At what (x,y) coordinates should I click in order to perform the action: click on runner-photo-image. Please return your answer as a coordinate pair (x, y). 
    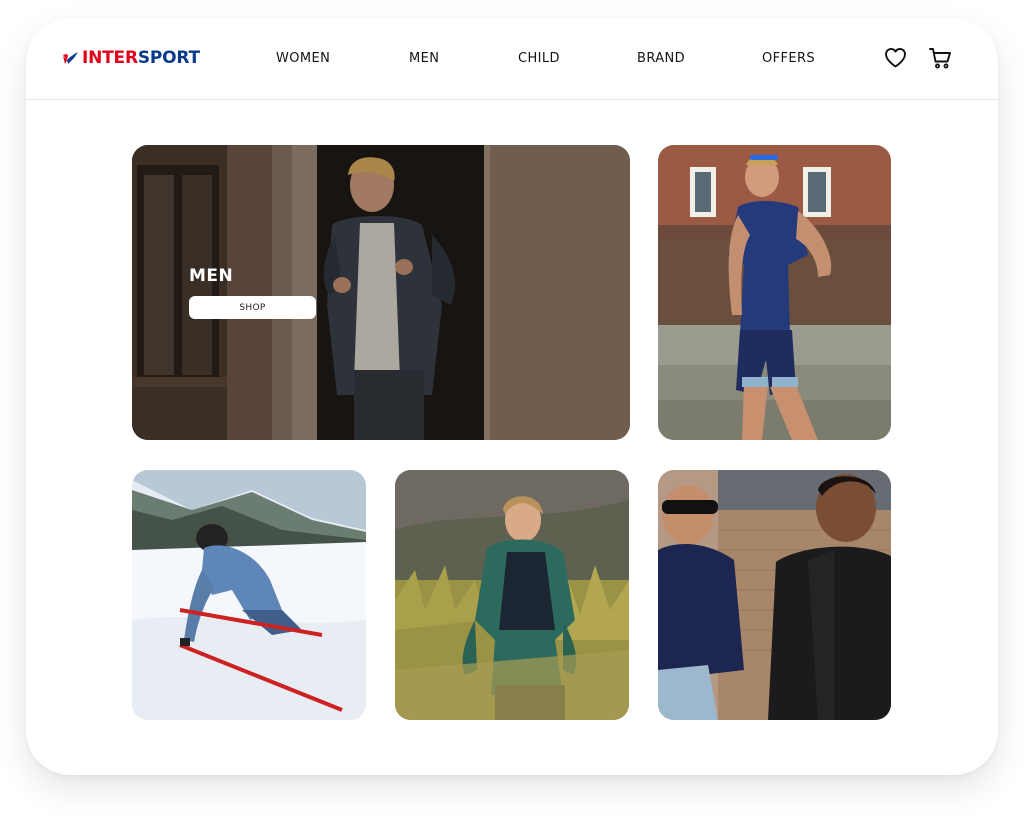
    Looking at the image, I should click on (774, 292).